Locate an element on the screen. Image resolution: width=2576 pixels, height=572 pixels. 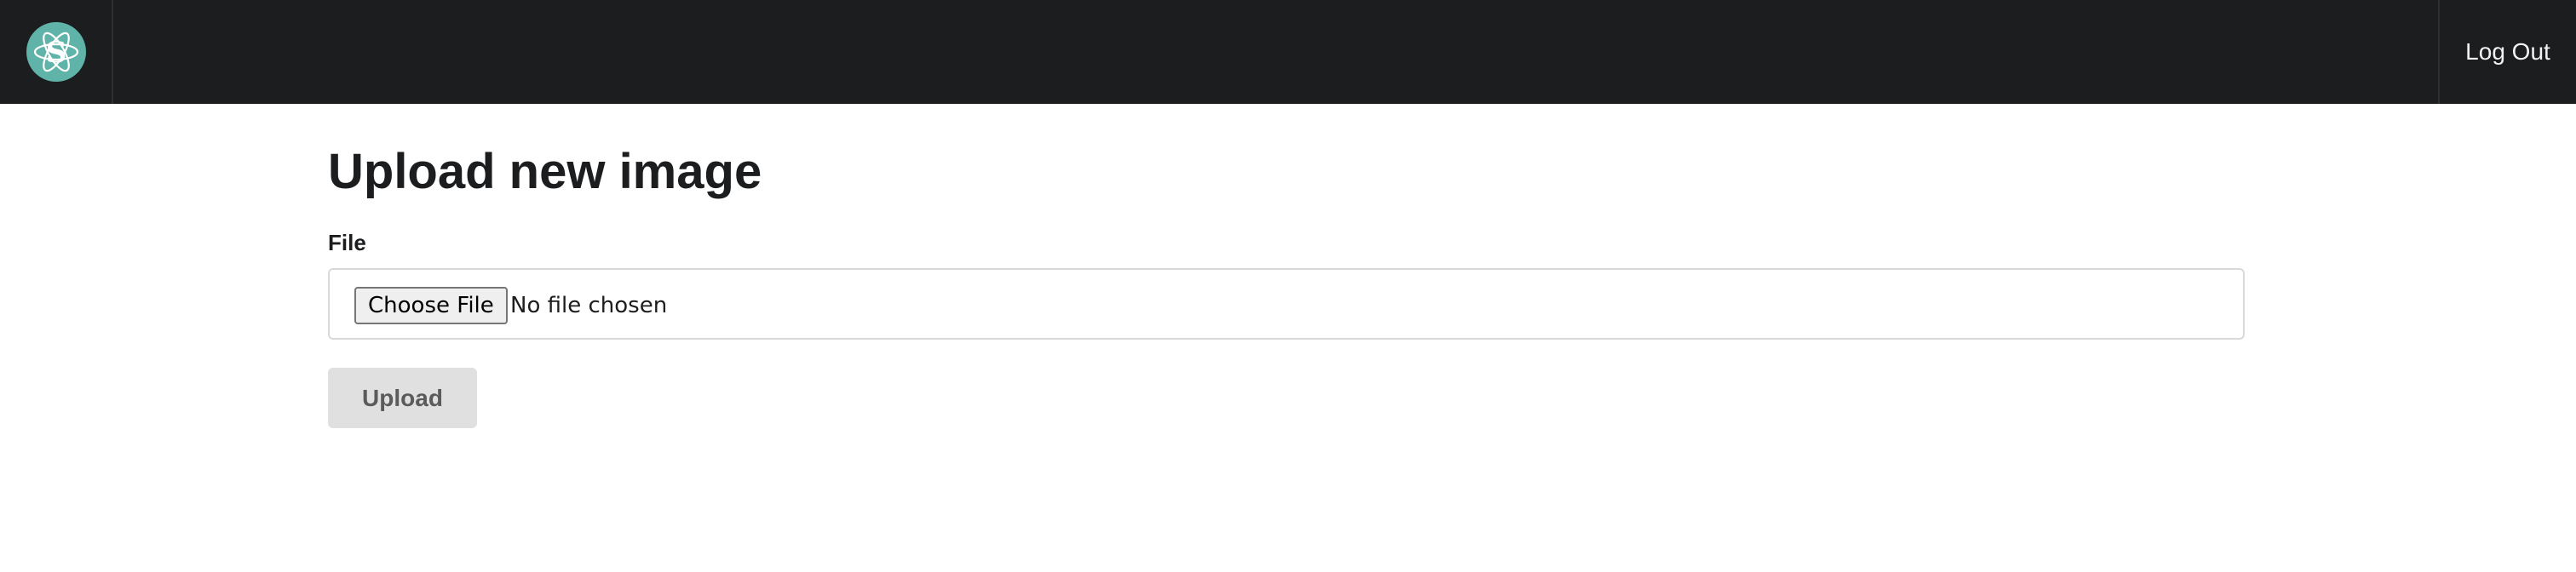
logout-button: Log Out is located at coordinates (2507, 52).